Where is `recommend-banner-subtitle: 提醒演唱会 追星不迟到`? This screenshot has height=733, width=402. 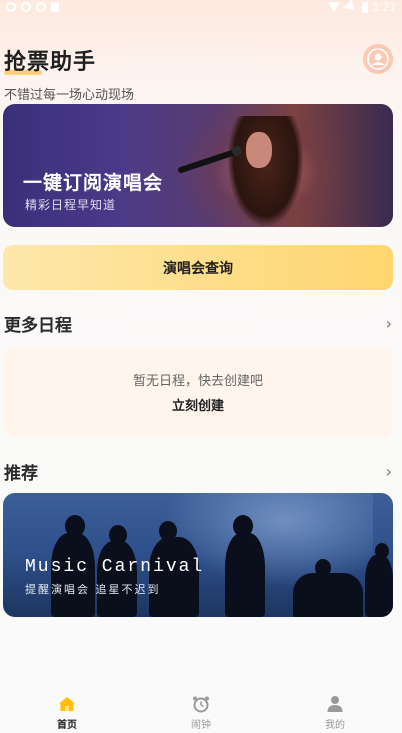 recommend-banner-subtitle: 提醒演唱会 追星不迟到 is located at coordinates (93, 589).